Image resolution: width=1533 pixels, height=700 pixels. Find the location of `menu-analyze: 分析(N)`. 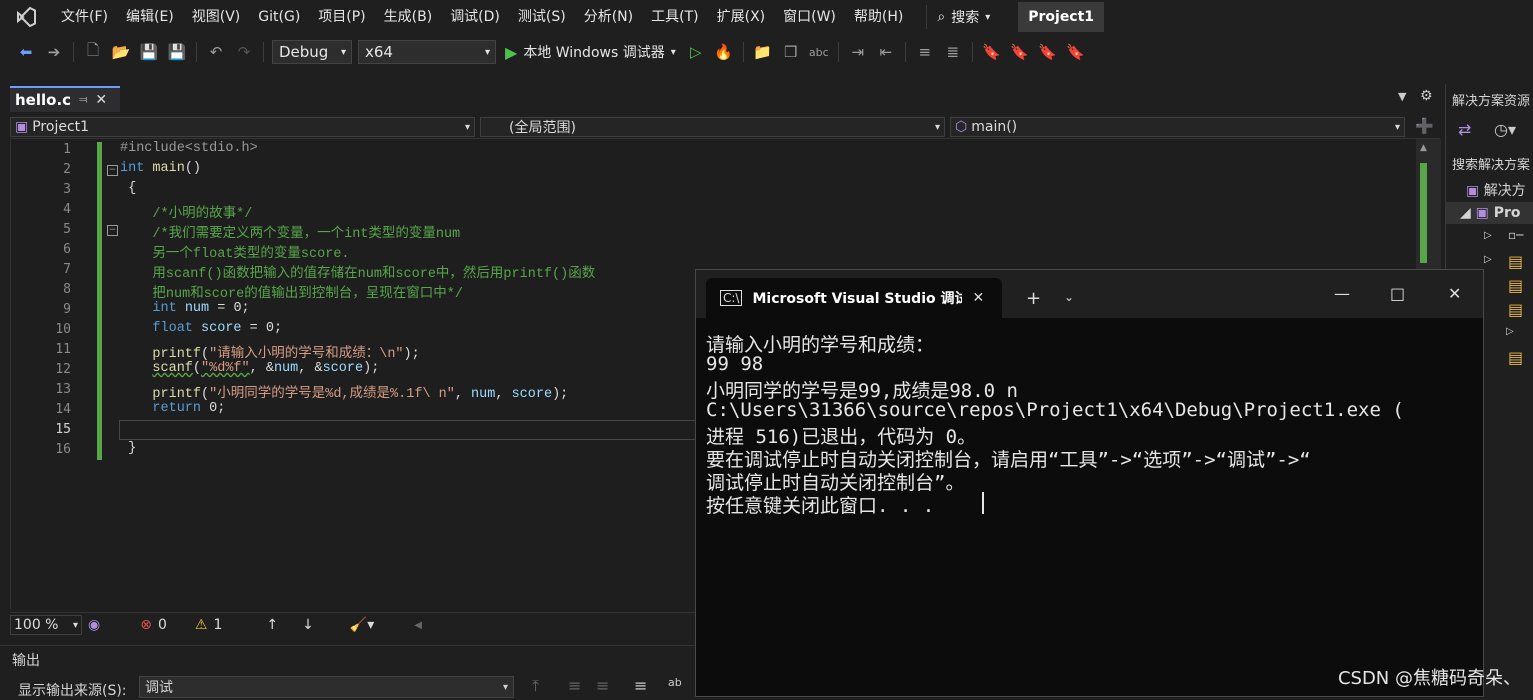

menu-analyze: 分析(N) is located at coordinates (608, 17).